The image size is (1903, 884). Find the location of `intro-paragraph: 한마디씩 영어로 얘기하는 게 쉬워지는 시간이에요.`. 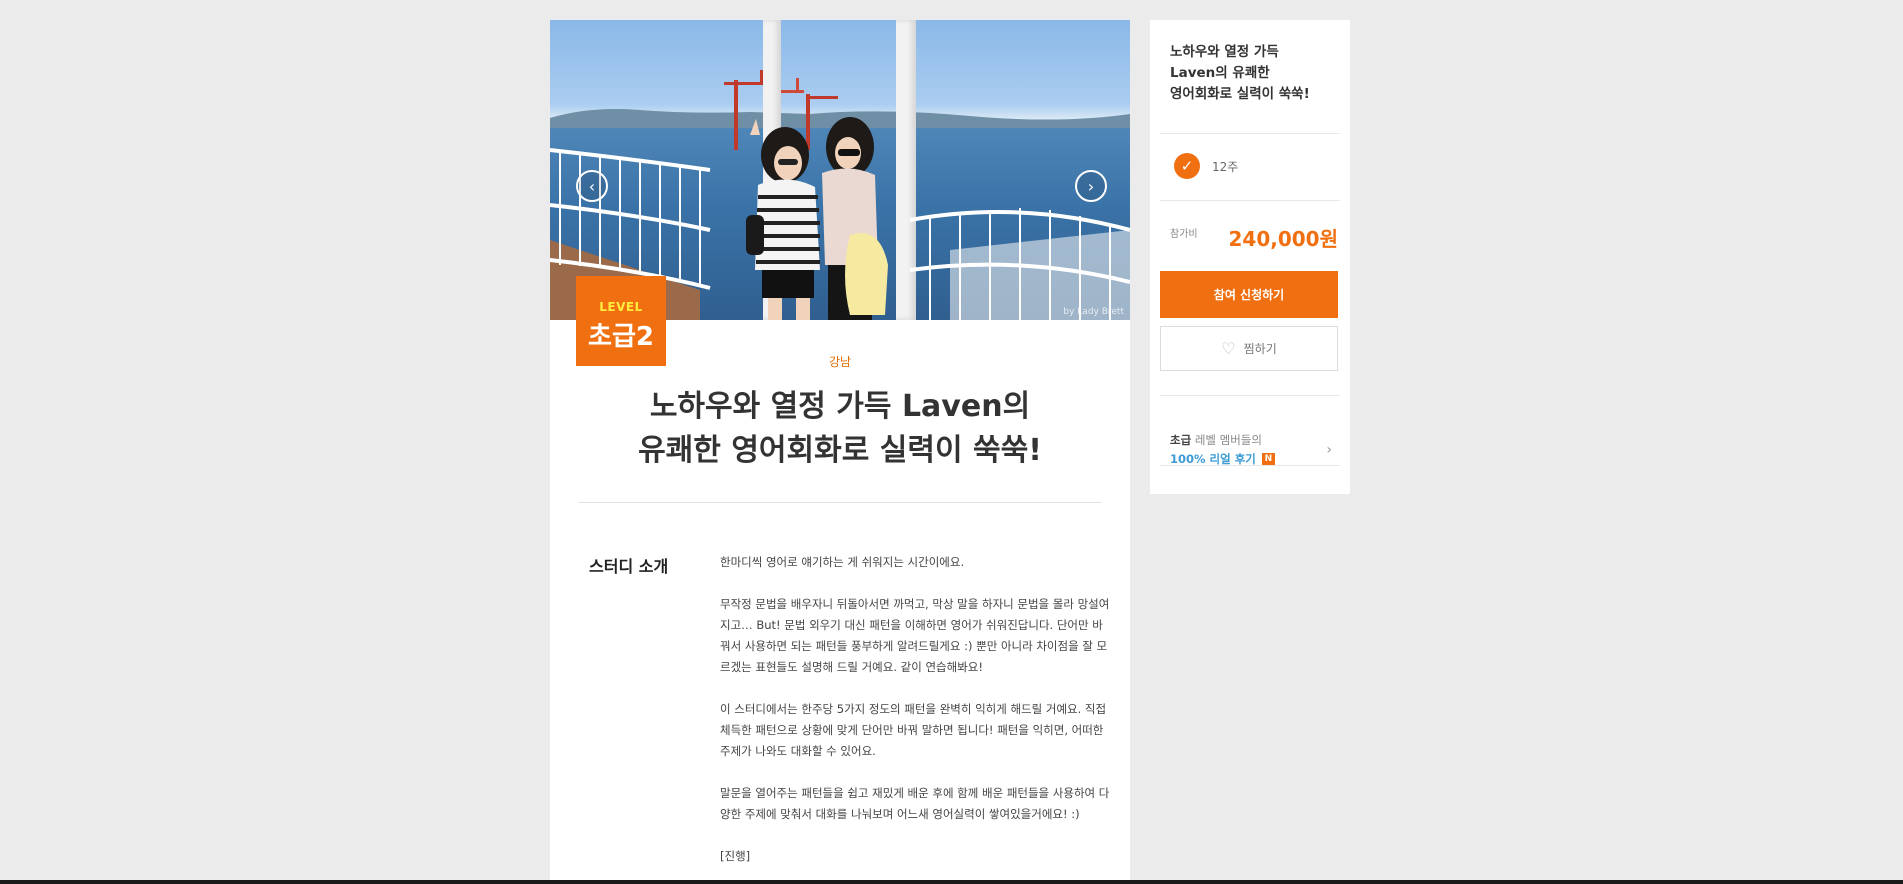

intro-paragraph: 한마디씩 영어로 얘기하는 게 쉬워지는 시간이에요. is located at coordinates (842, 562).